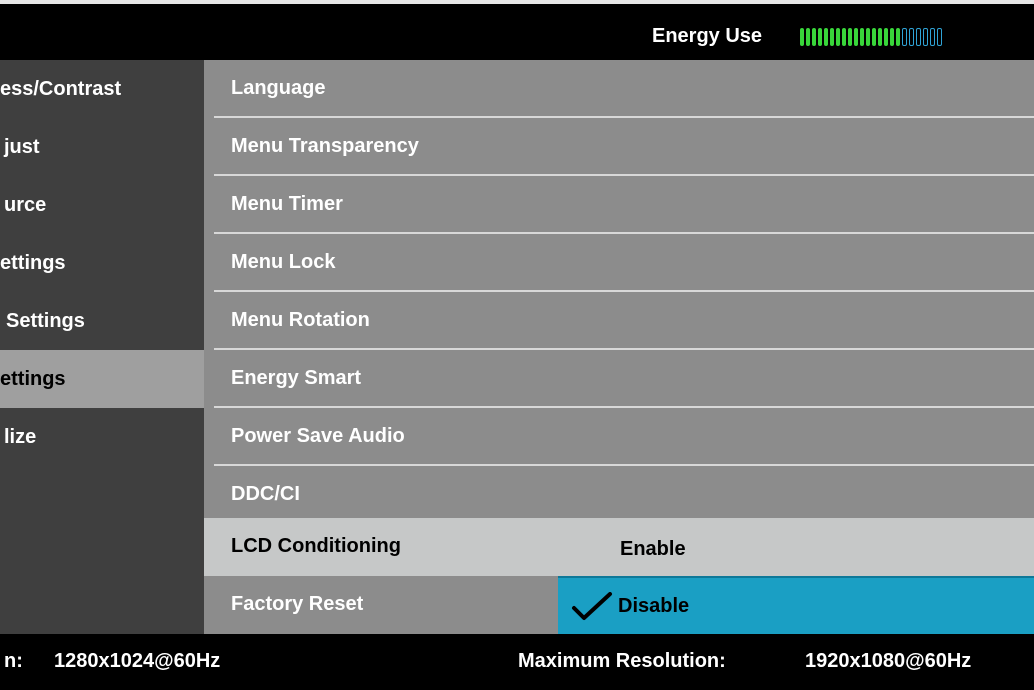 This screenshot has width=1034, height=690. Describe the element at coordinates (888, 661) in the screenshot. I see `max-resolution-value: 1920x1080@60Hz` at that location.